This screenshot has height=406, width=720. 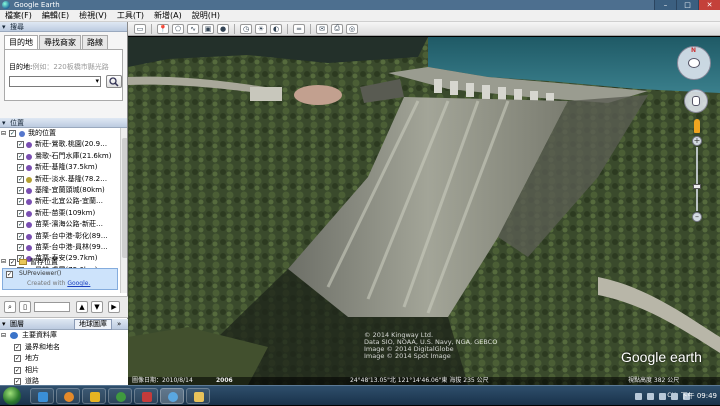 I want to click on menu-file: 檔案(F), so click(x=18, y=16).